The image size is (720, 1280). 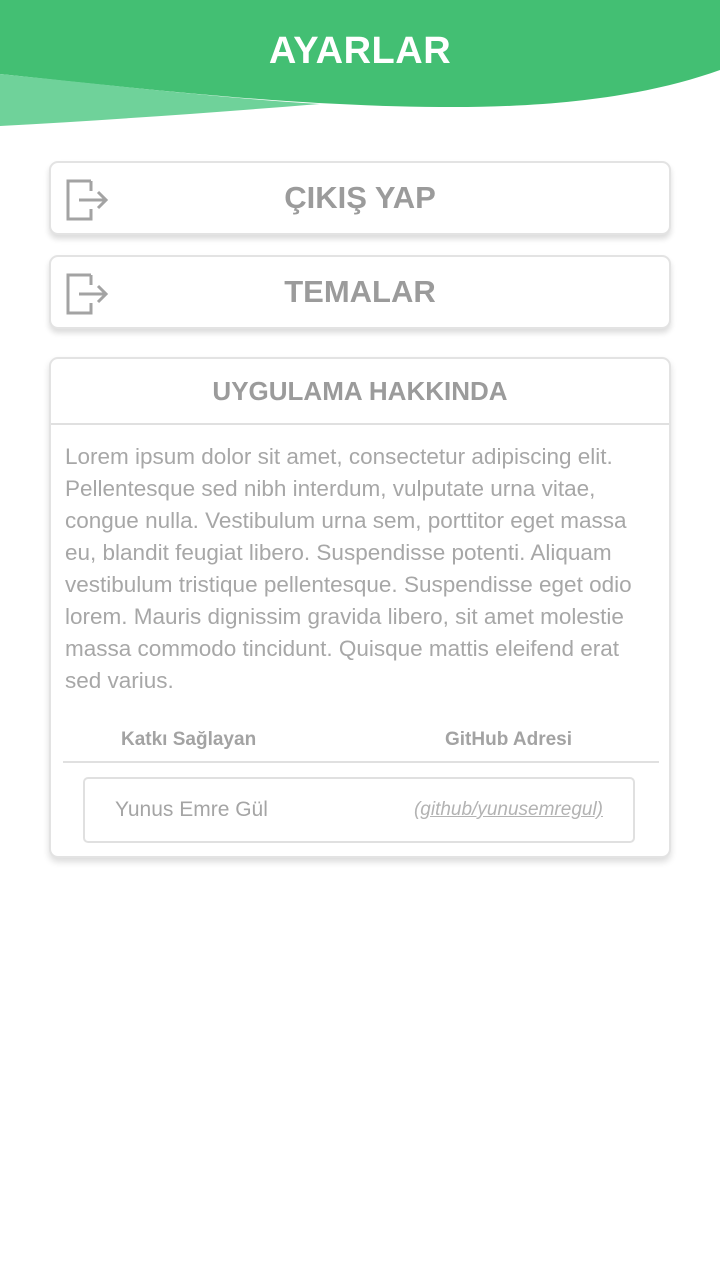 I want to click on contributor-github-link: (github/yunusemregul), so click(x=508, y=810).